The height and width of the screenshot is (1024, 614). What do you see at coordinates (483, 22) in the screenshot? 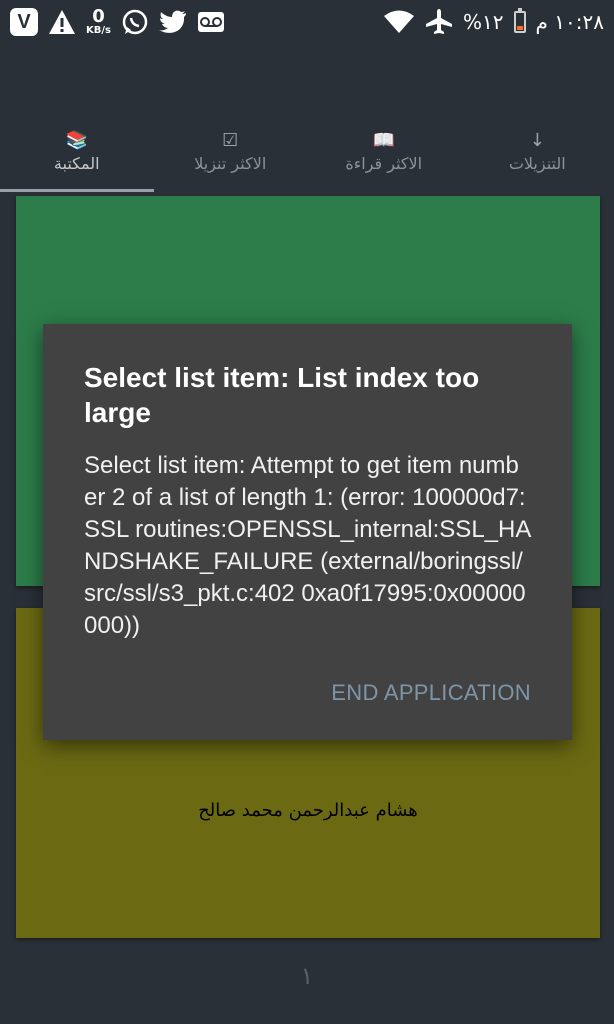
I see `battery-percent: %١٢` at bounding box center [483, 22].